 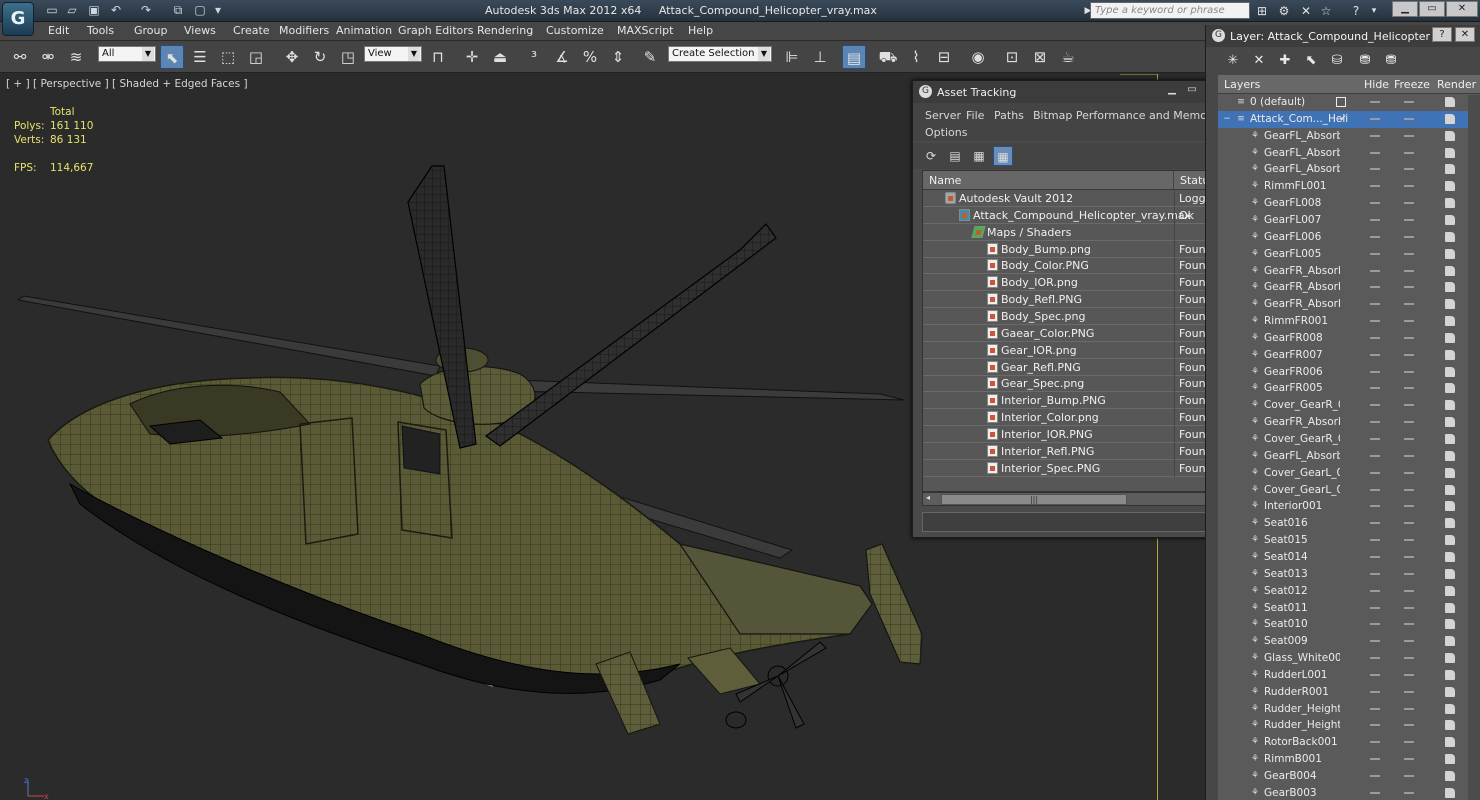 I want to click on asset-row: Interior_Color.png Foun, so click(x=1067, y=418).